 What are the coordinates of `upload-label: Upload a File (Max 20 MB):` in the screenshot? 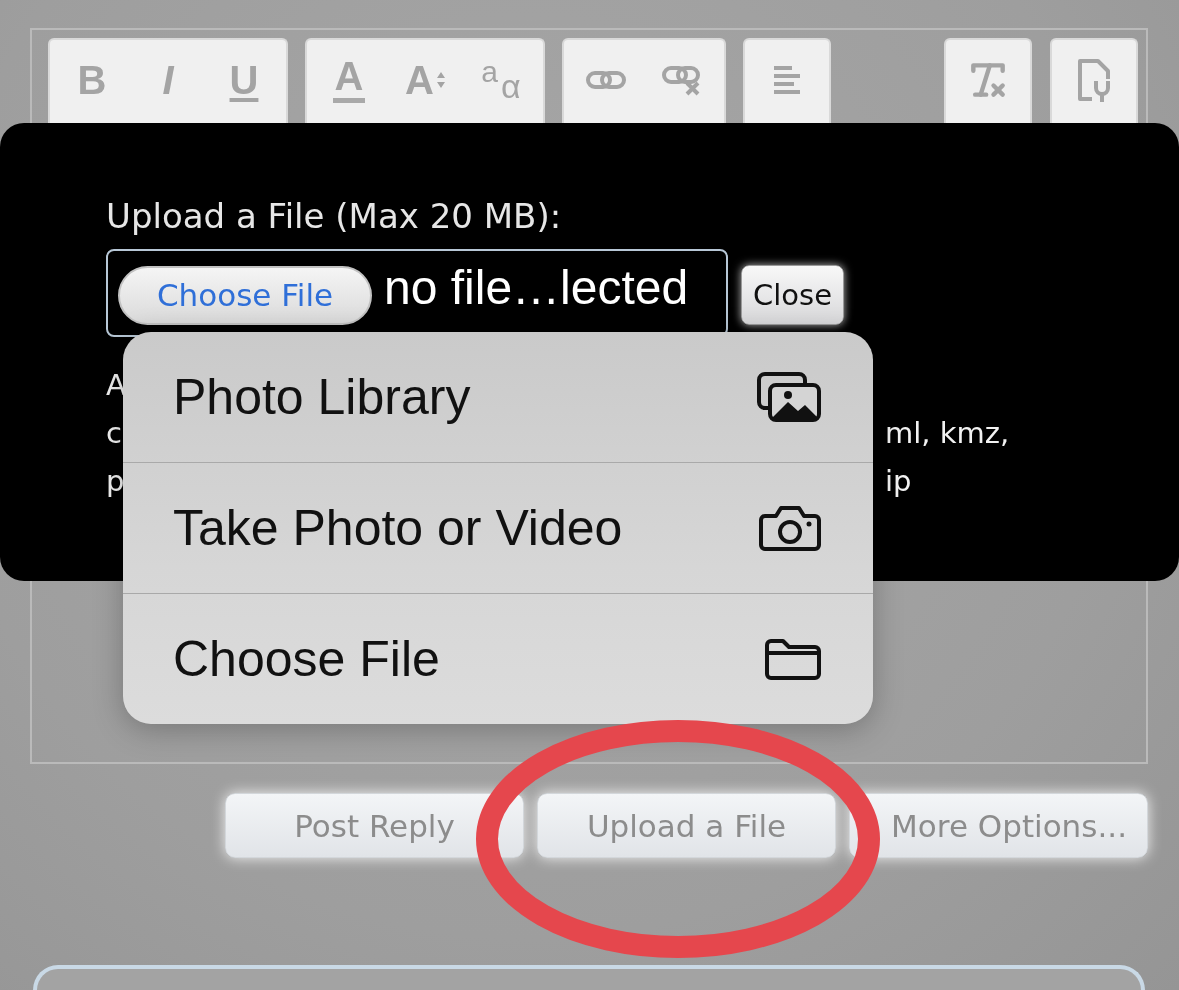 It's located at (334, 216).